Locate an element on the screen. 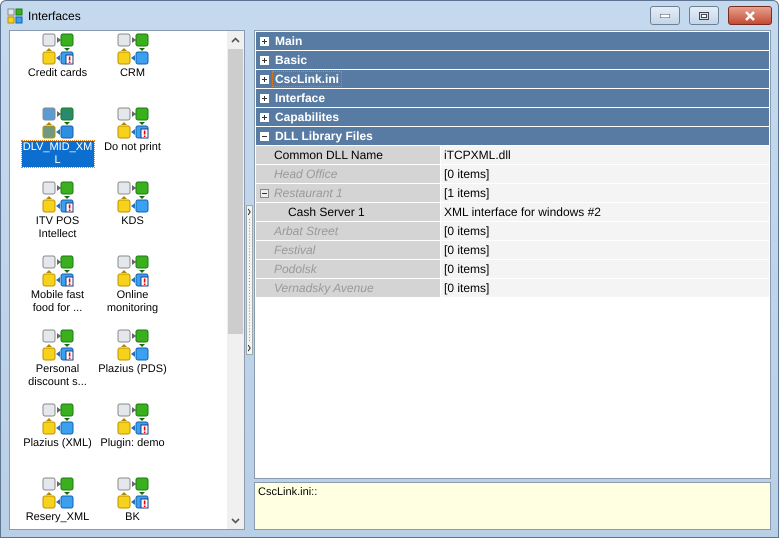  app-icon is located at coordinates (15, 16).